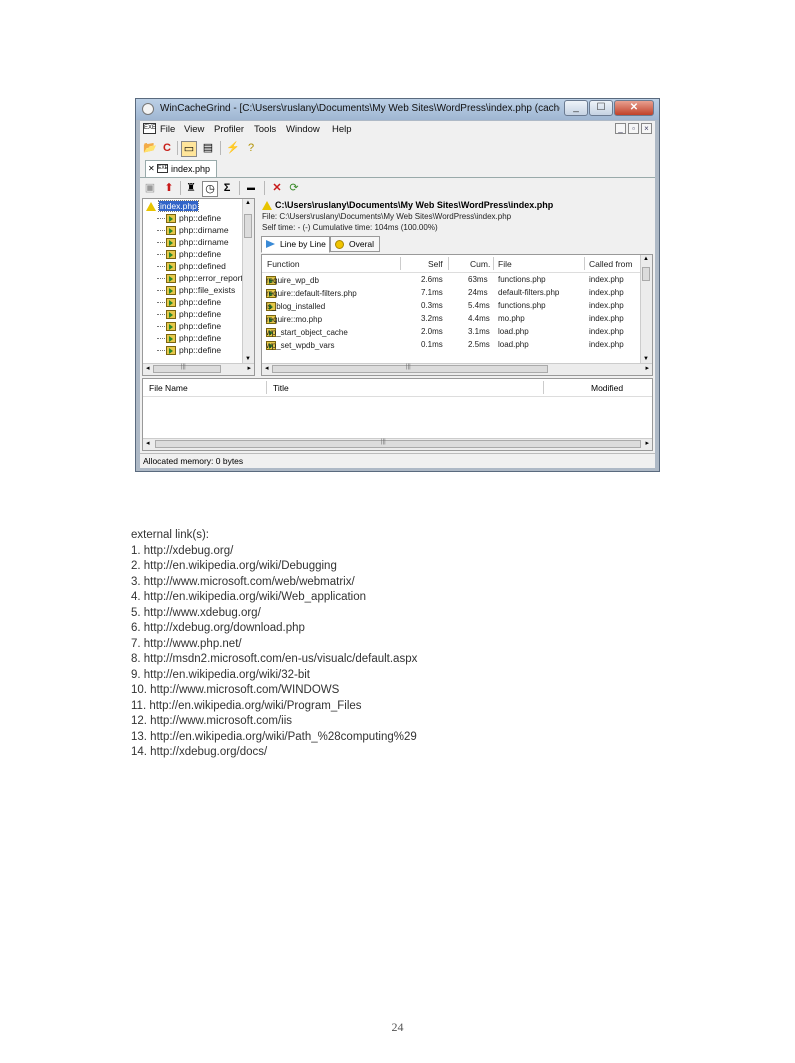  I want to click on tab-overal: Overal, so click(355, 244).